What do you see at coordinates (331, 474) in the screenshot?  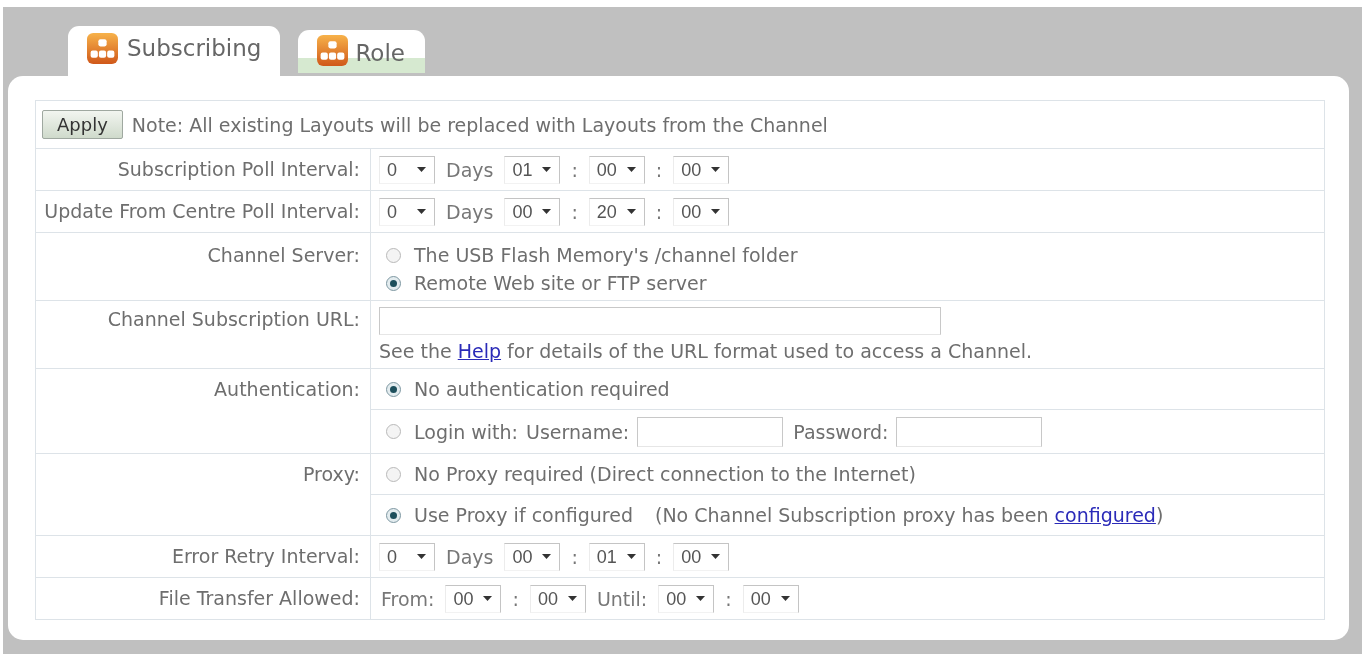 I see `field-label: Proxy:` at bounding box center [331, 474].